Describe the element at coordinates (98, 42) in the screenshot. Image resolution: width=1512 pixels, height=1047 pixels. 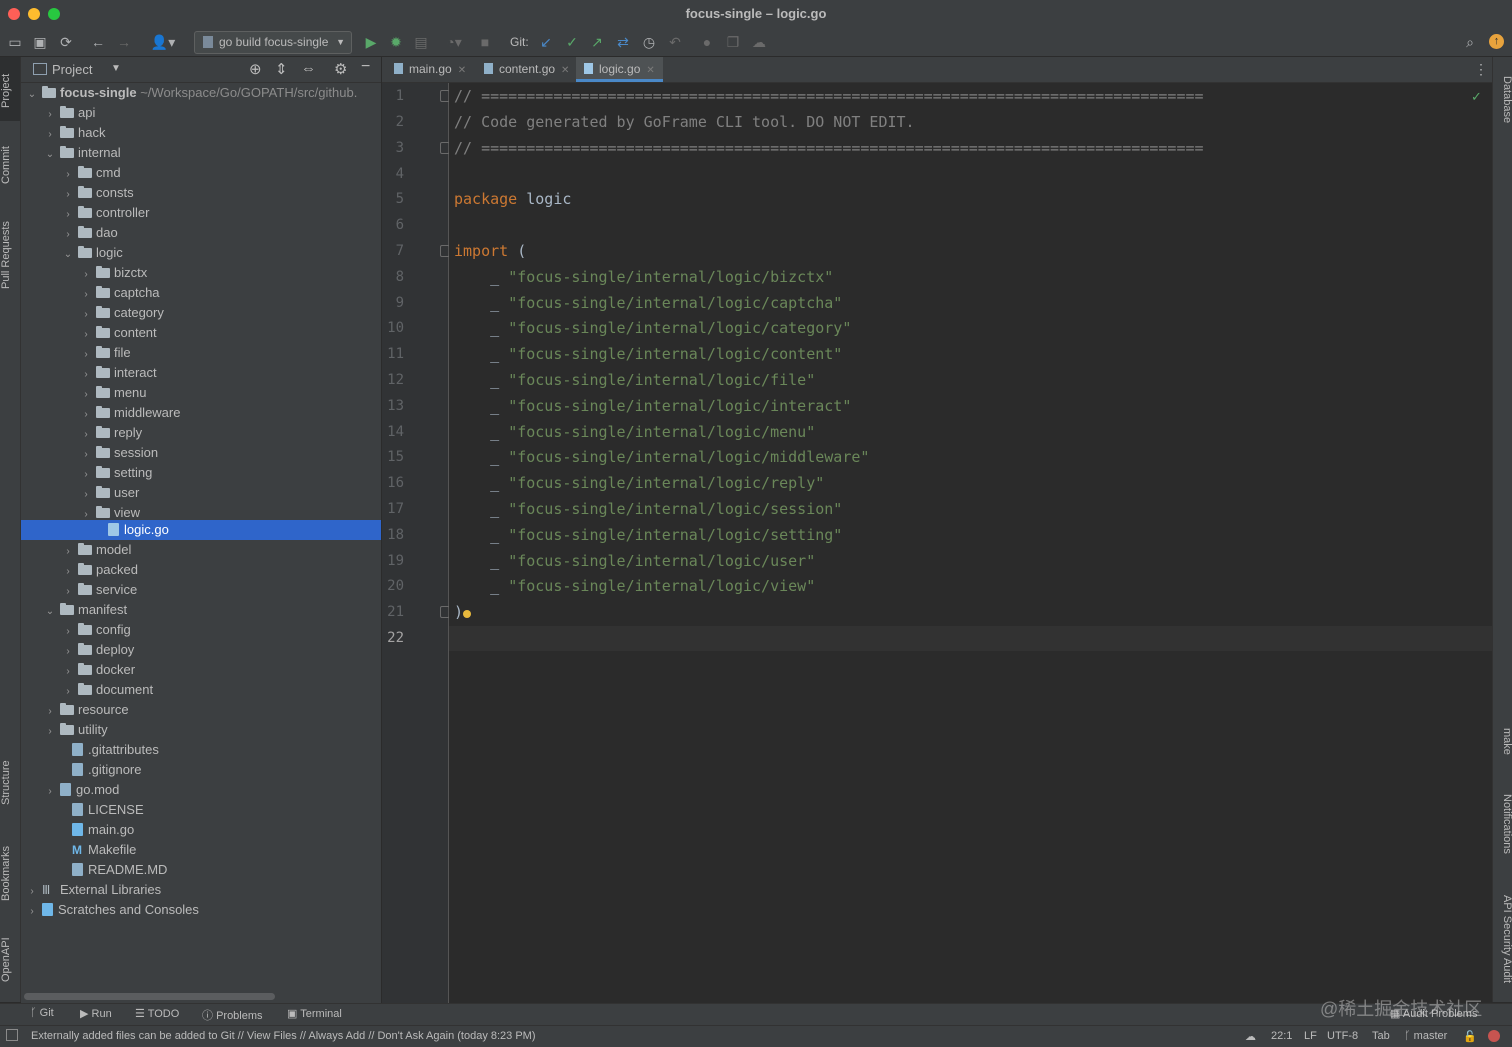
I see `back-icon: ←` at that location.